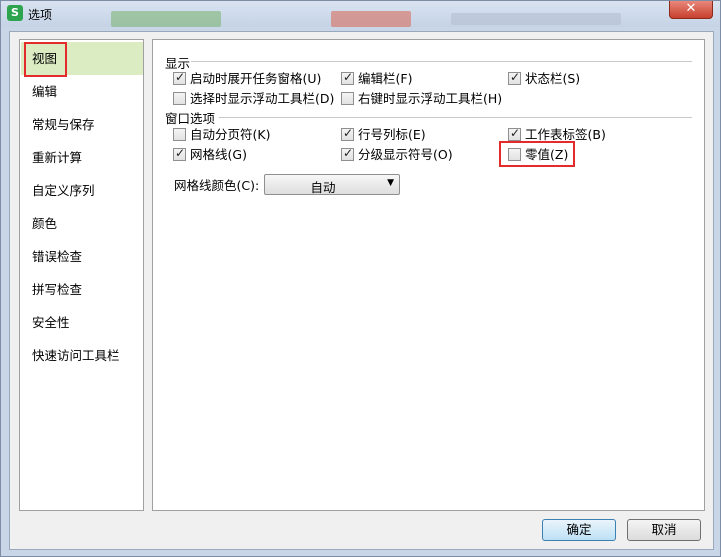 The height and width of the screenshot is (557, 721). I want to click on ok-button: 确定, so click(579, 530).